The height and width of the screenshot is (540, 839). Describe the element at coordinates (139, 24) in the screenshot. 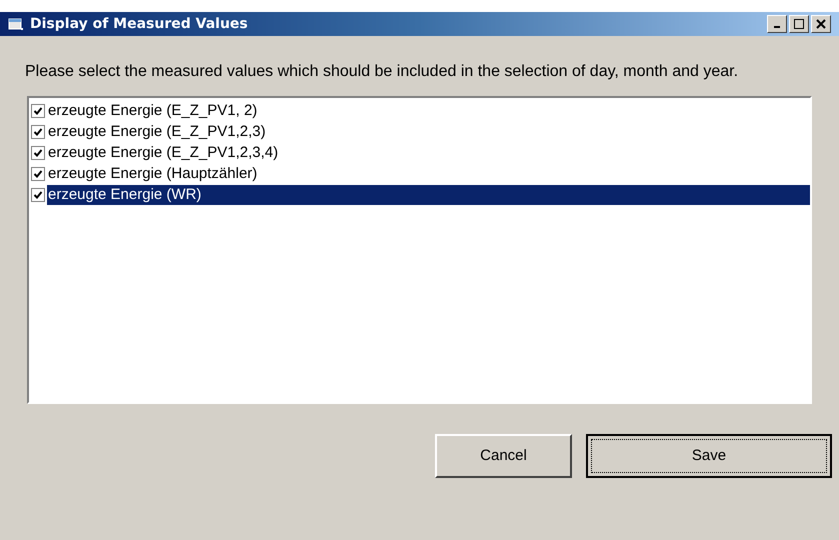

I see `window-title: Display of Measured Values` at that location.